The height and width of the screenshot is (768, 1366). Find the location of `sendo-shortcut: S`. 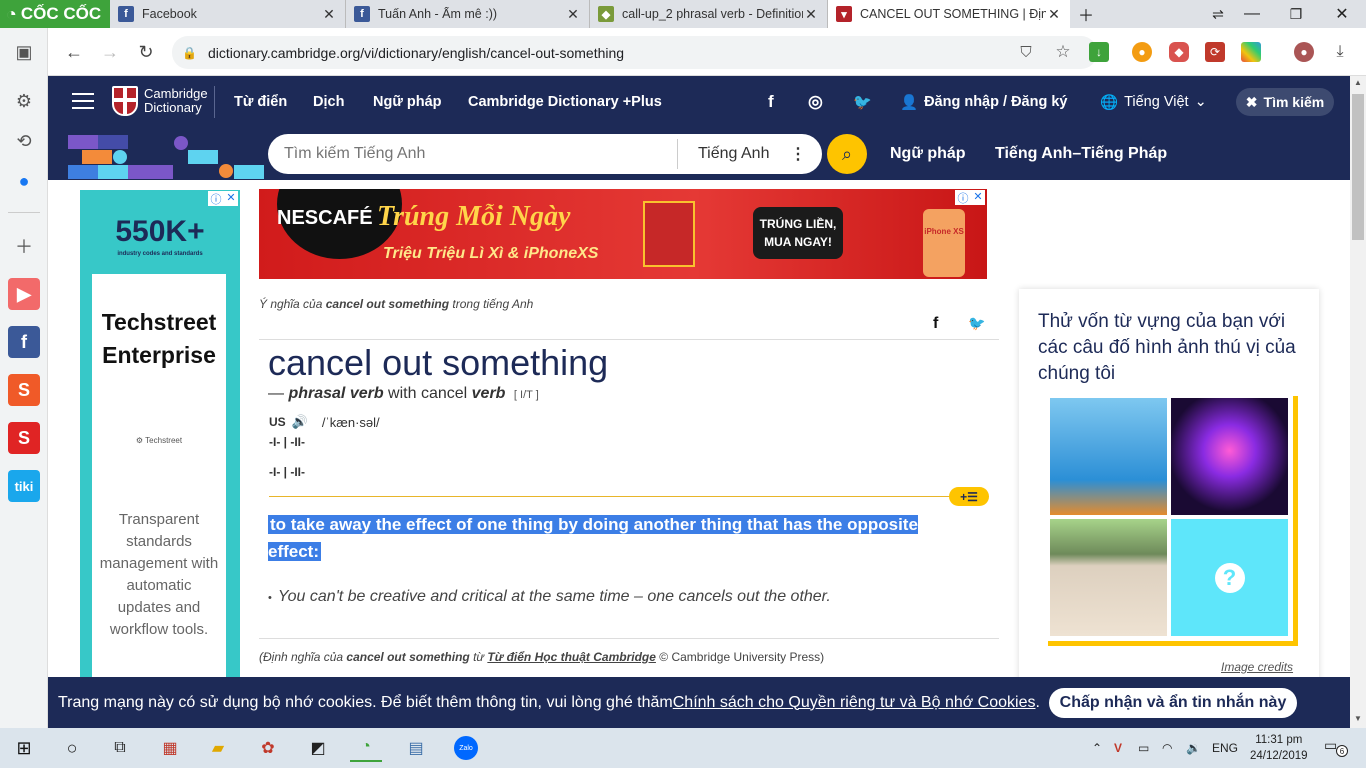

sendo-shortcut: S is located at coordinates (24, 438).